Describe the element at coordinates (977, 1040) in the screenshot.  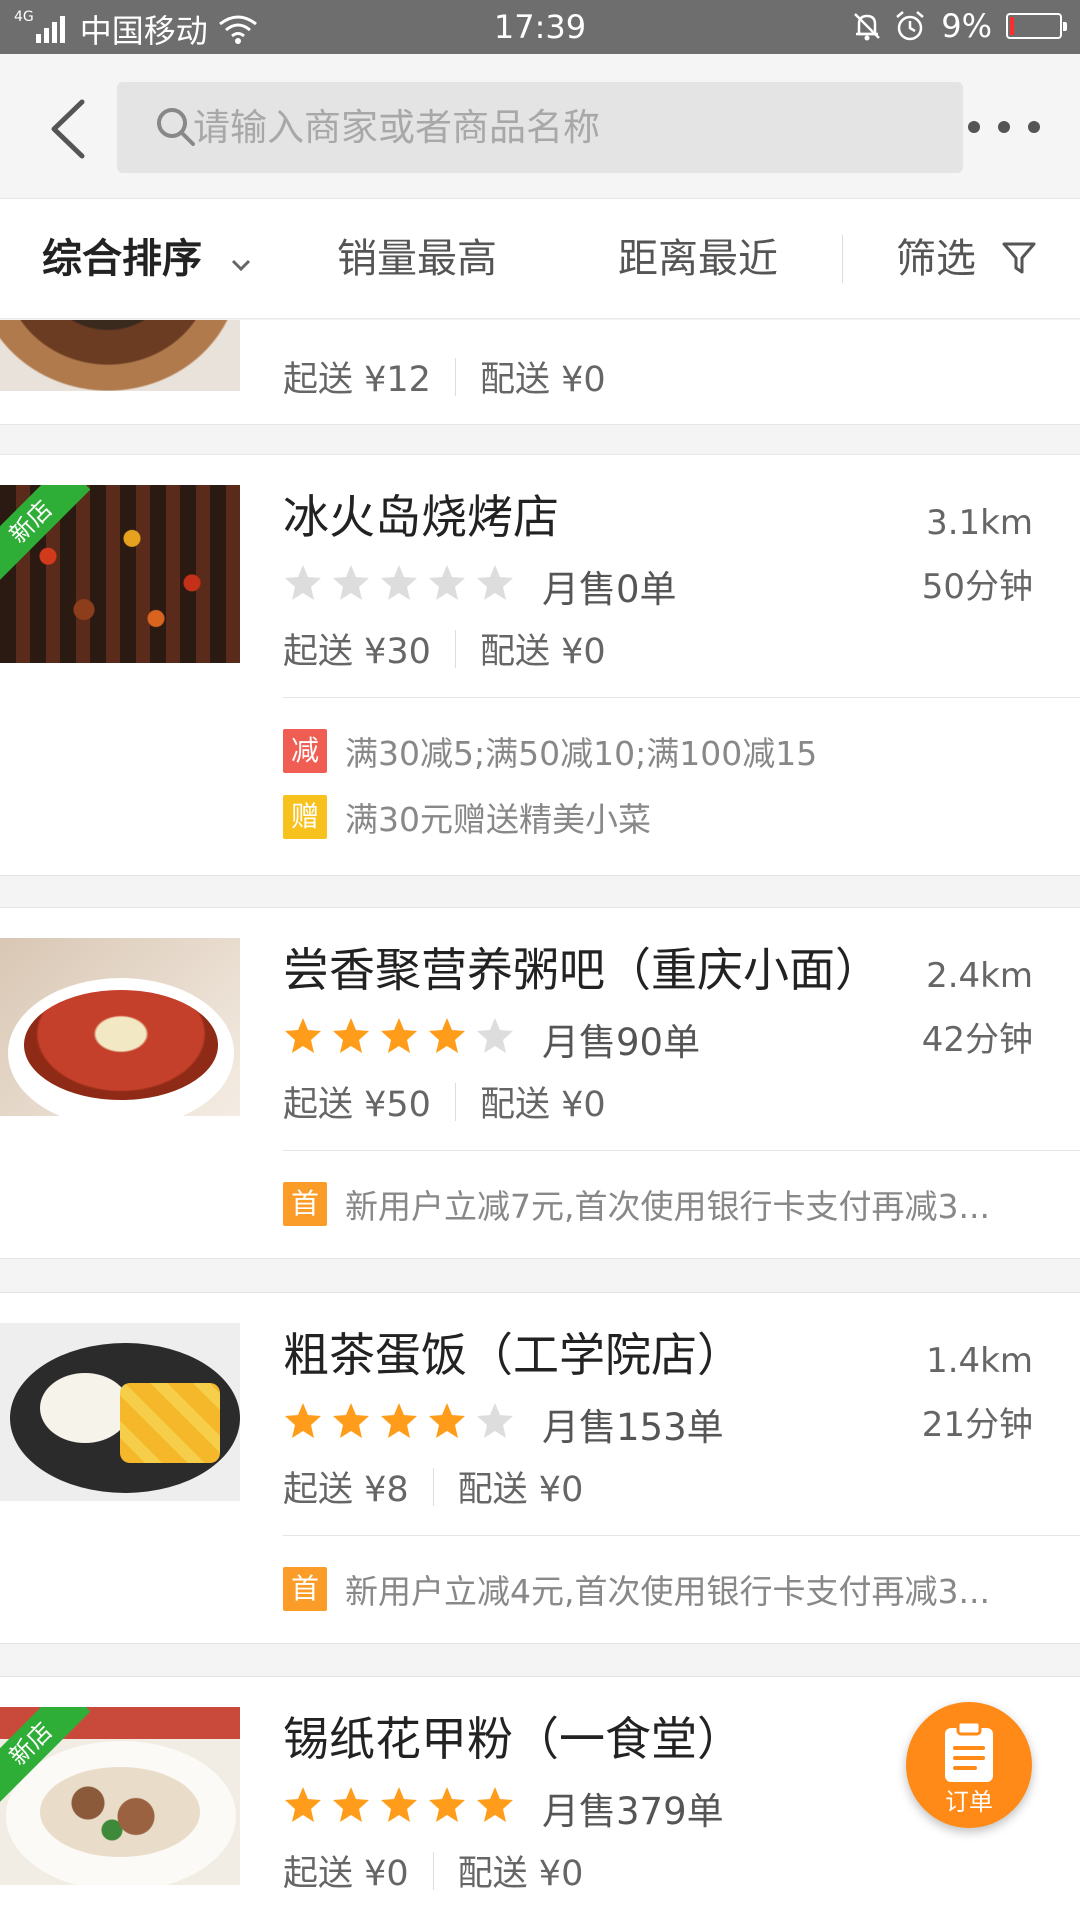
I see `delivery-time: 42分钟` at that location.